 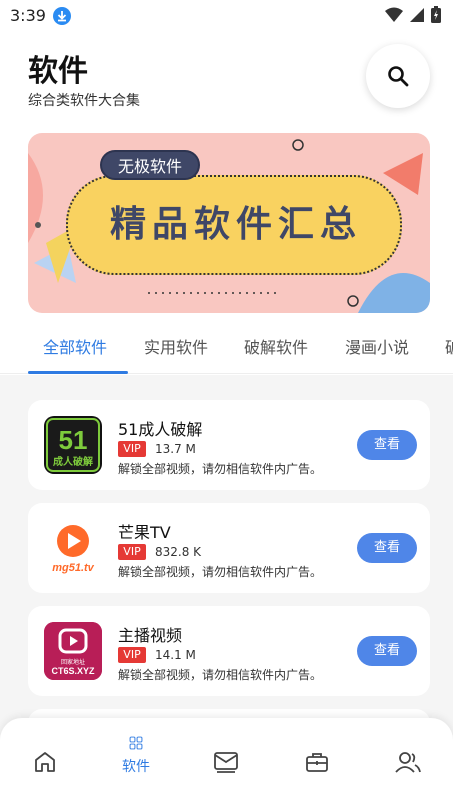 What do you see at coordinates (160, 429) in the screenshot?
I see `app-name: 51成人破解` at bounding box center [160, 429].